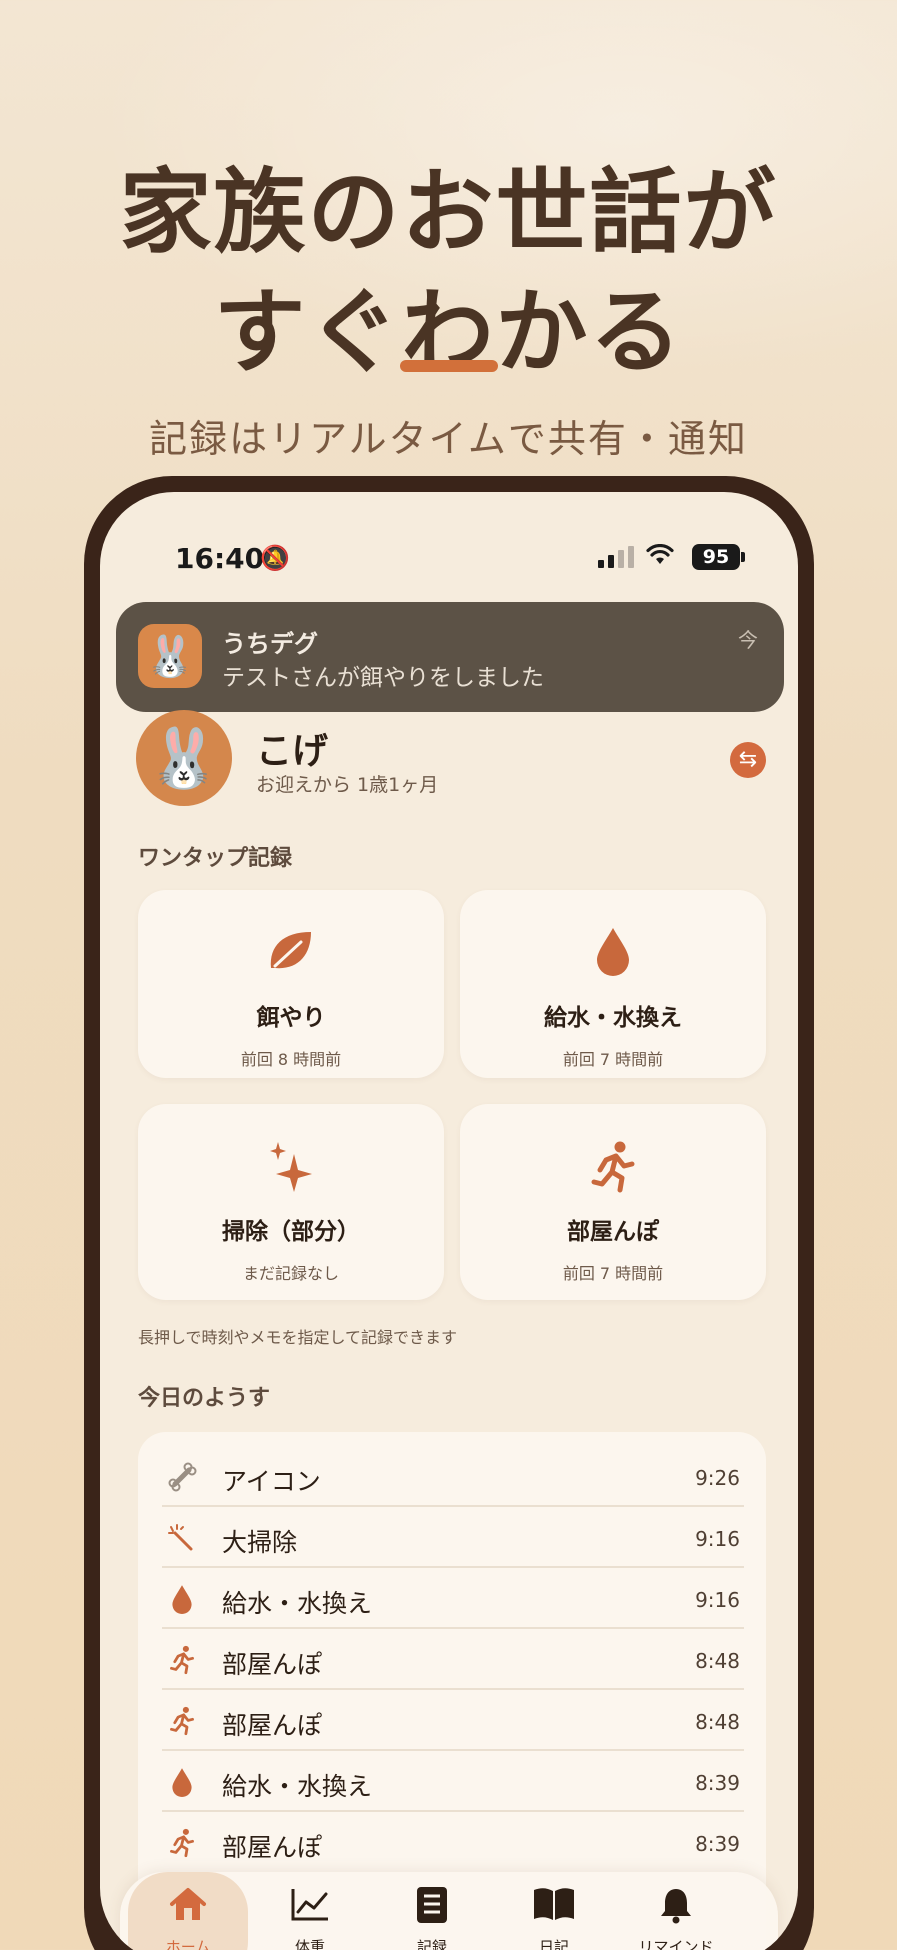  What do you see at coordinates (291, 1232) in the screenshot?
I see `card-label: 掃除（部分）` at bounding box center [291, 1232].